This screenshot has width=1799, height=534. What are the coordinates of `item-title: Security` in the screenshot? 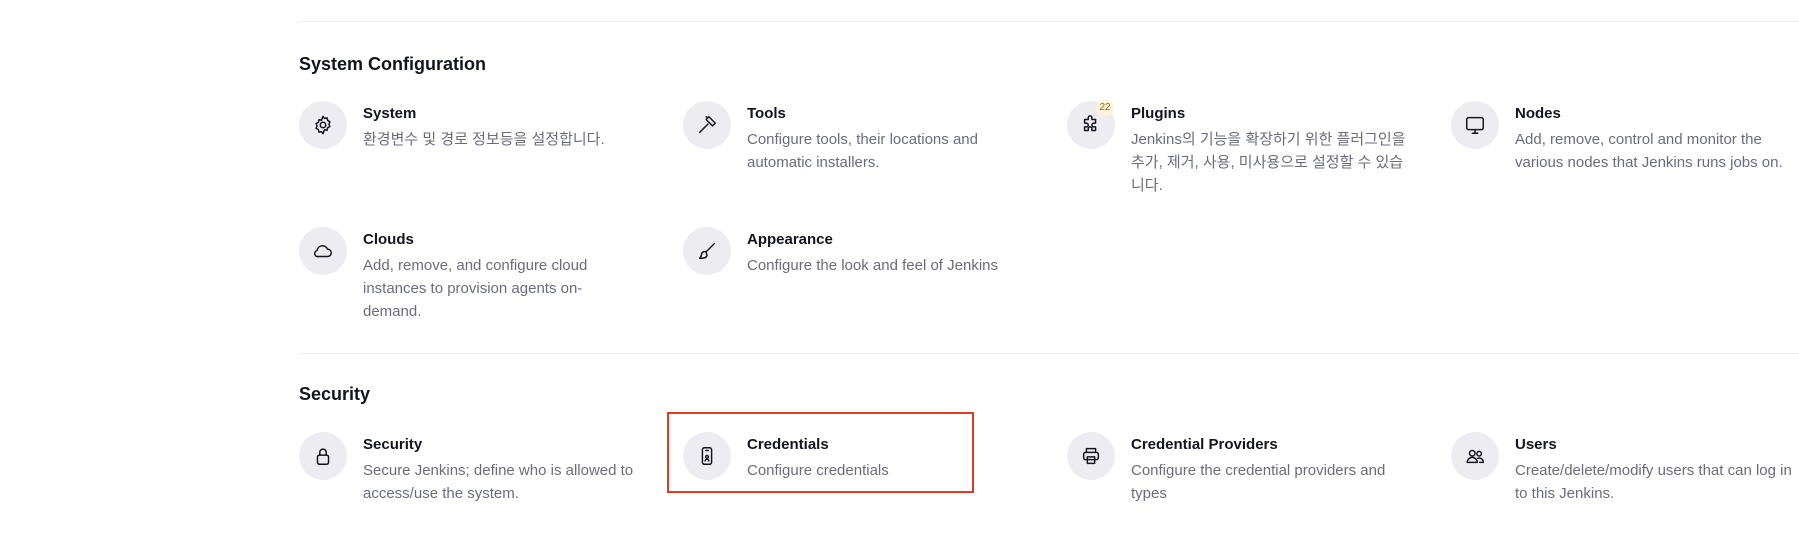 It's located at (393, 444).